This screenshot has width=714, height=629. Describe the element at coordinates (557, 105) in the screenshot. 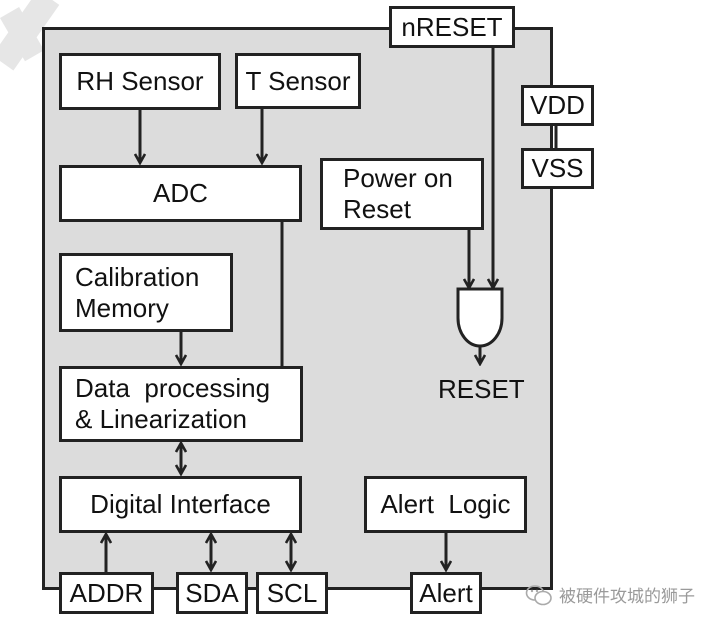

I see `vdd-pin: VDD` at that location.